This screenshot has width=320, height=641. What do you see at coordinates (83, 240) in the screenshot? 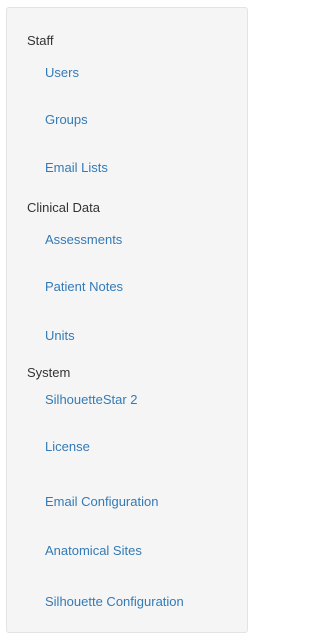
I see `nav-link-assessments: Assessments` at bounding box center [83, 240].